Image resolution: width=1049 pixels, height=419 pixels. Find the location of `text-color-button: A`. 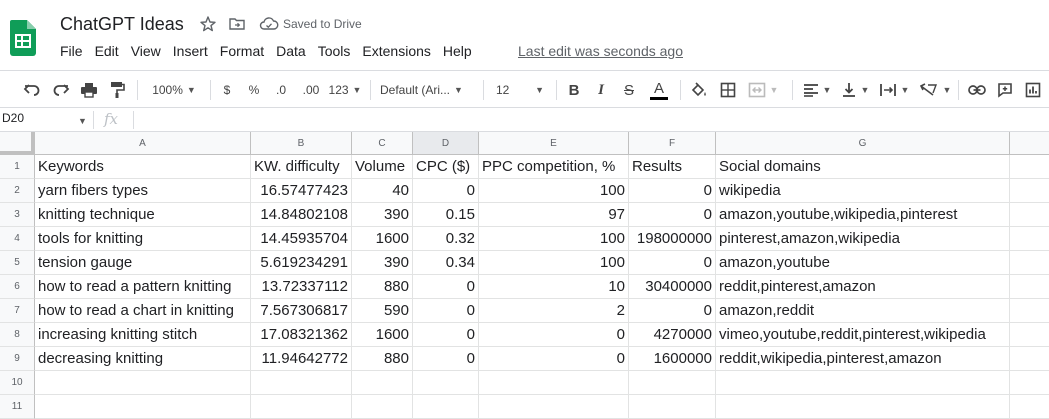

text-color-button: A is located at coordinates (659, 90).